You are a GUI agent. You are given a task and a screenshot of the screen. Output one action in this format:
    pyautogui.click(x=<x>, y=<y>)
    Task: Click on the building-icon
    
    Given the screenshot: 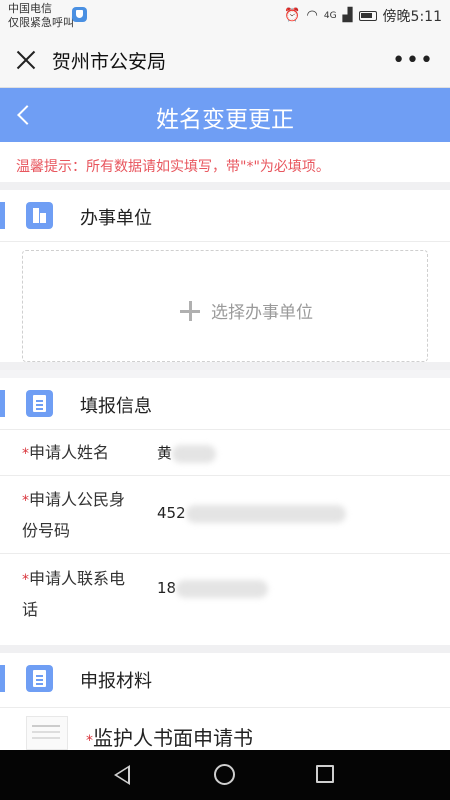 What is the action you would take?
    pyautogui.click(x=39, y=215)
    